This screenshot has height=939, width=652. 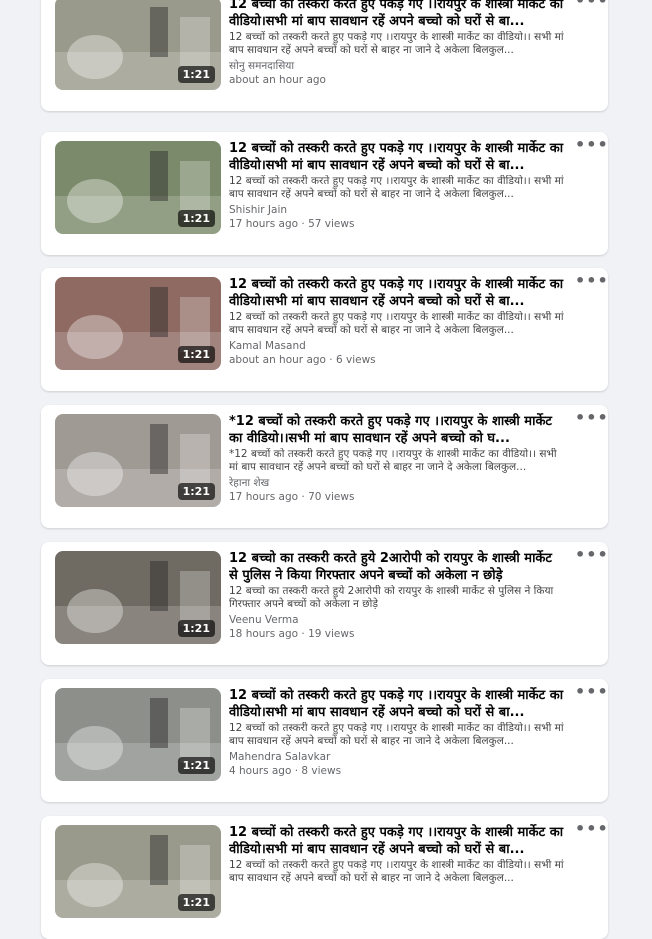 I want to click on video-meta: about an hour ago, so click(x=277, y=80).